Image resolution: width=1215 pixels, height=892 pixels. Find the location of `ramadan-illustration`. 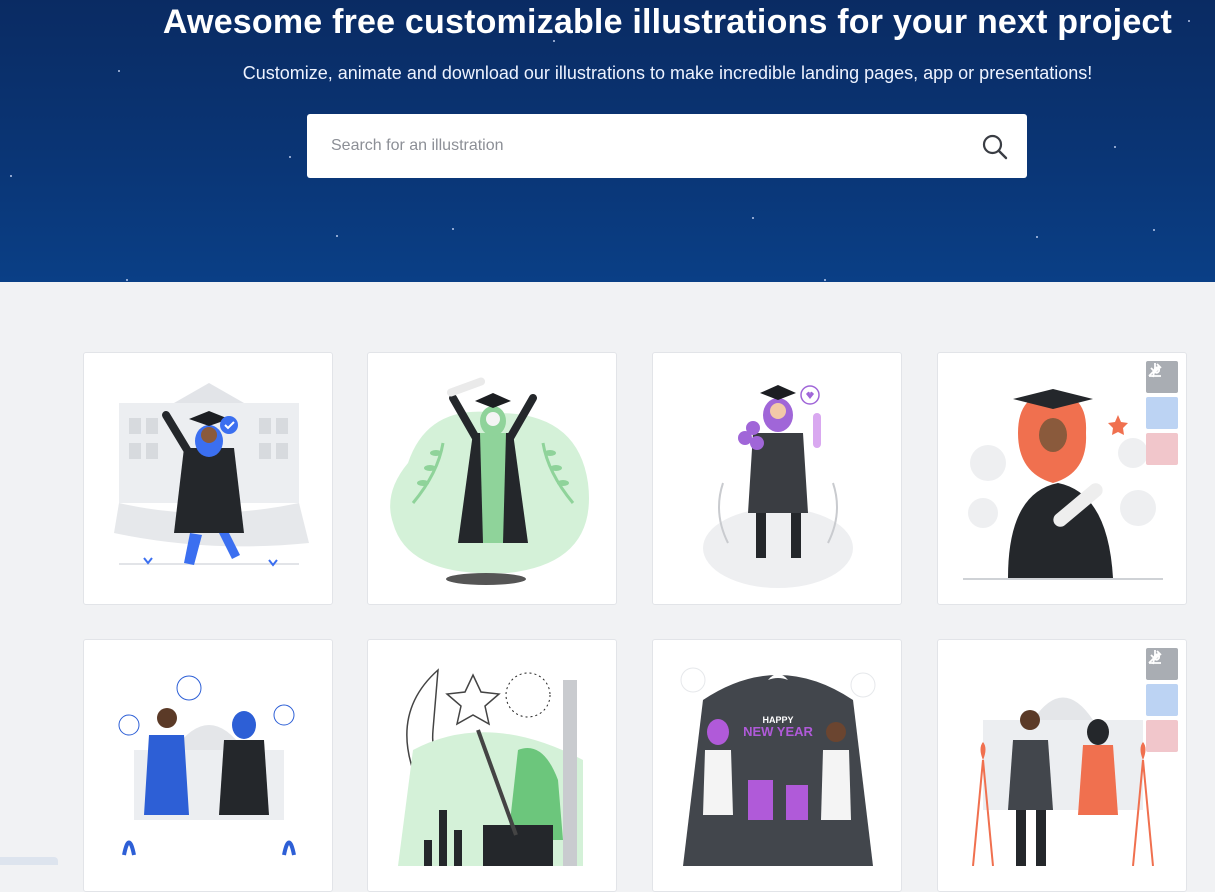

ramadan-illustration is located at coordinates (490, 767).